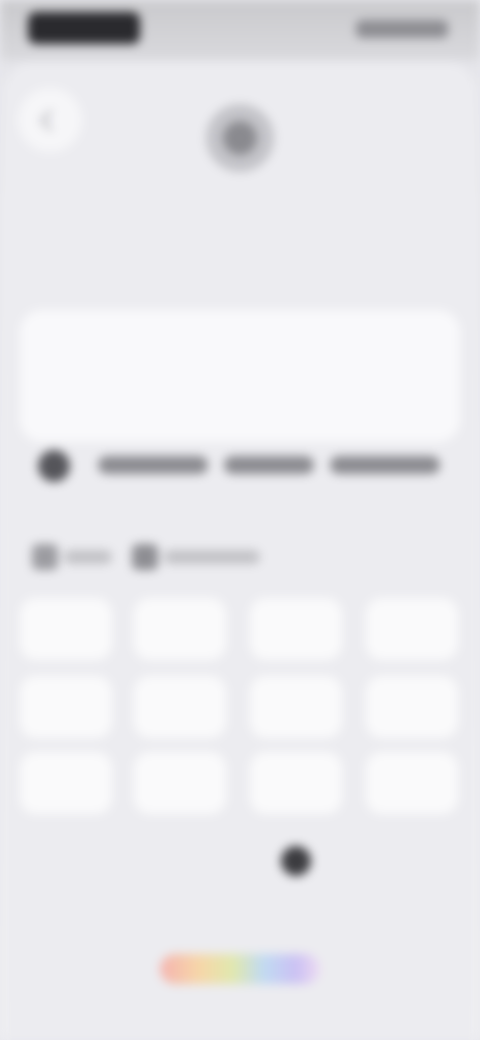 The height and width of the screenshot is (1040, 480). What do you see at coordinates (240, 30) in the screenshot?
I see `status-bar` at bounding box center [240, 30].